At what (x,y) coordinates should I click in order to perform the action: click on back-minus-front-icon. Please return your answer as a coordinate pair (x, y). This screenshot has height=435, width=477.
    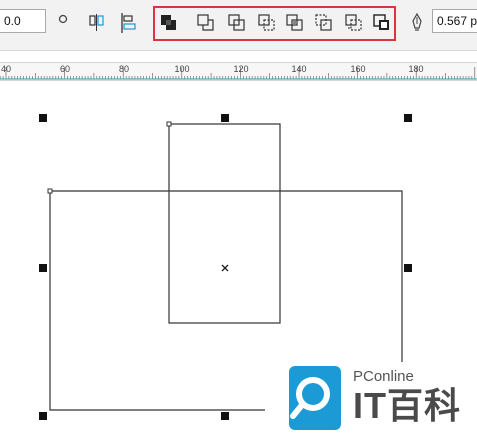
    Looking at the image, I should click on (324, 23).